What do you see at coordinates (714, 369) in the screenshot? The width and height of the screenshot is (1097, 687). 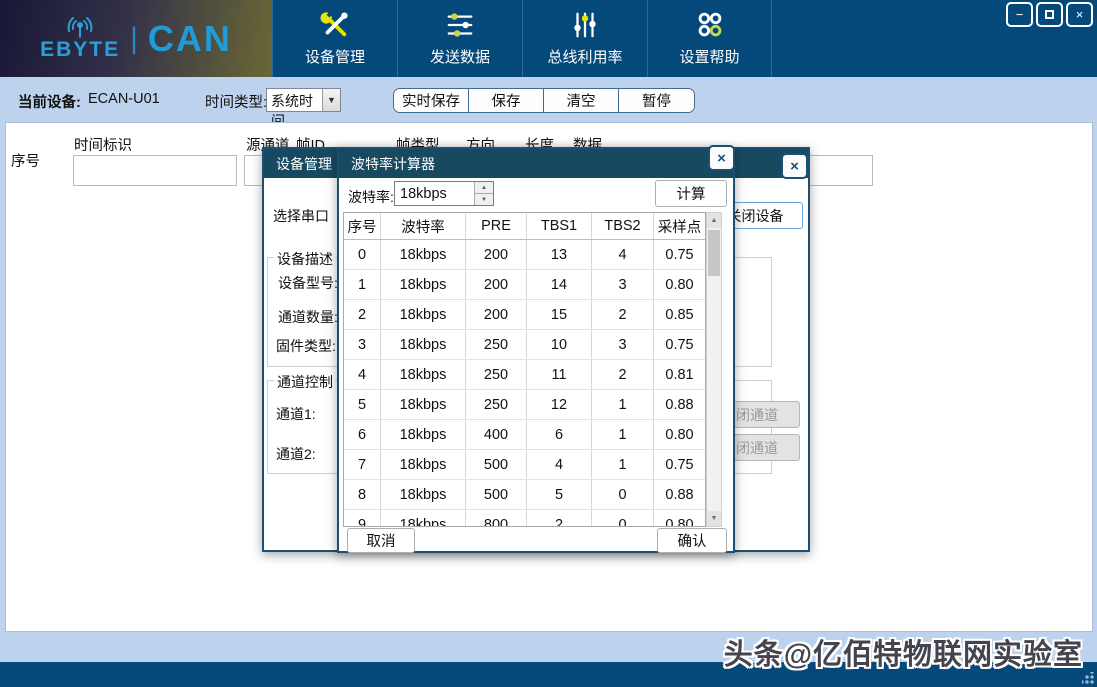 I see `table-scrollbar: ▲ ▼` at bounding box center [714, 369].